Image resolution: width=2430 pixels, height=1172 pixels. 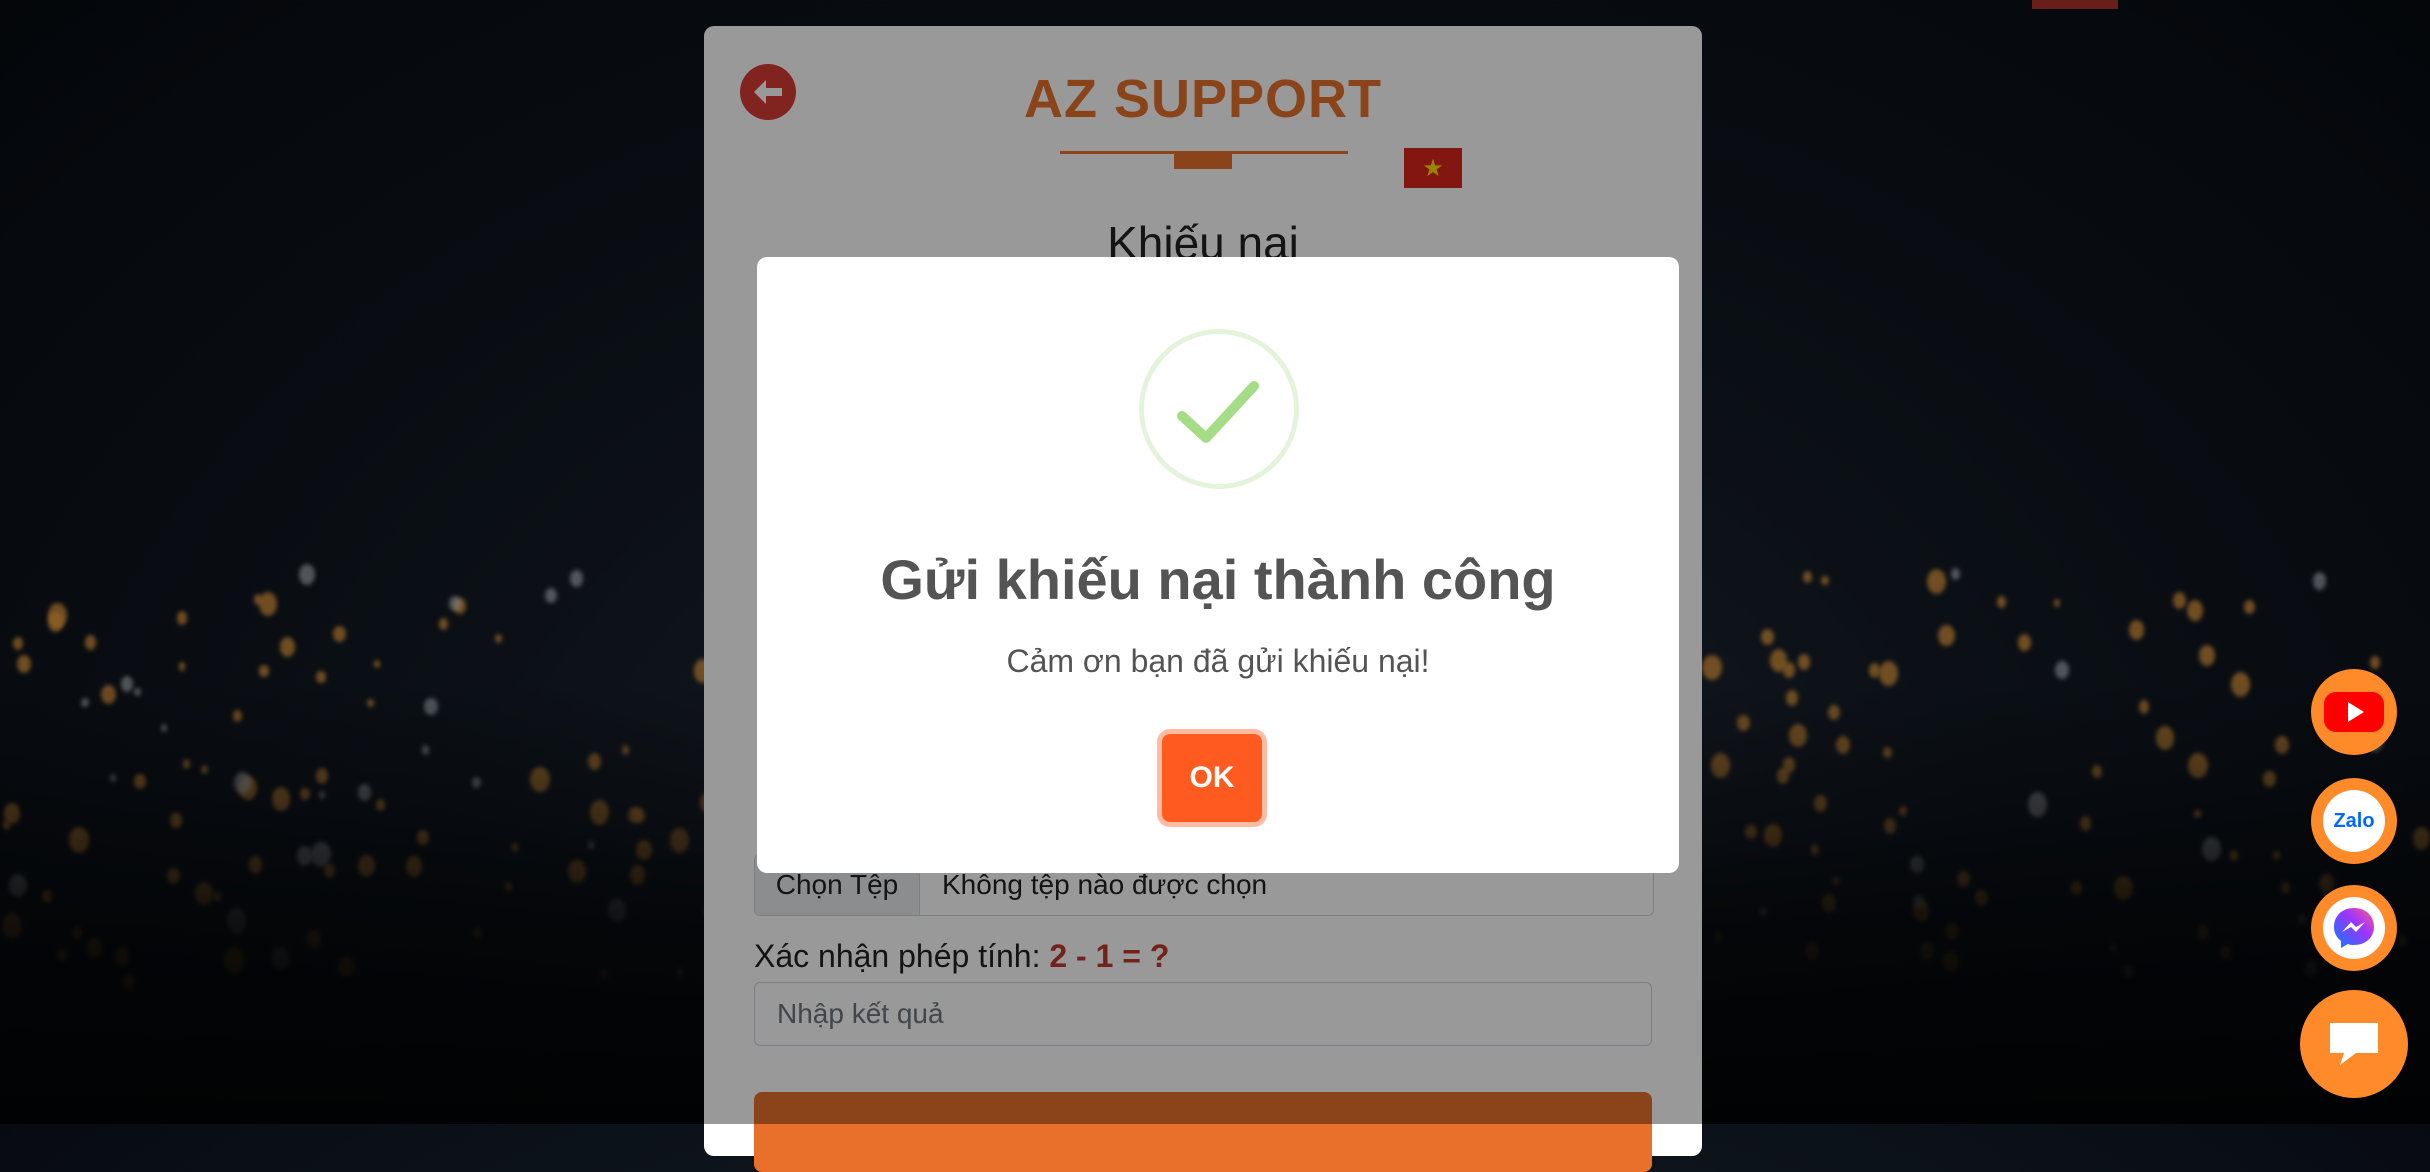 I want to click on zalo-label: Zalo, so click(x=2354, y=820).